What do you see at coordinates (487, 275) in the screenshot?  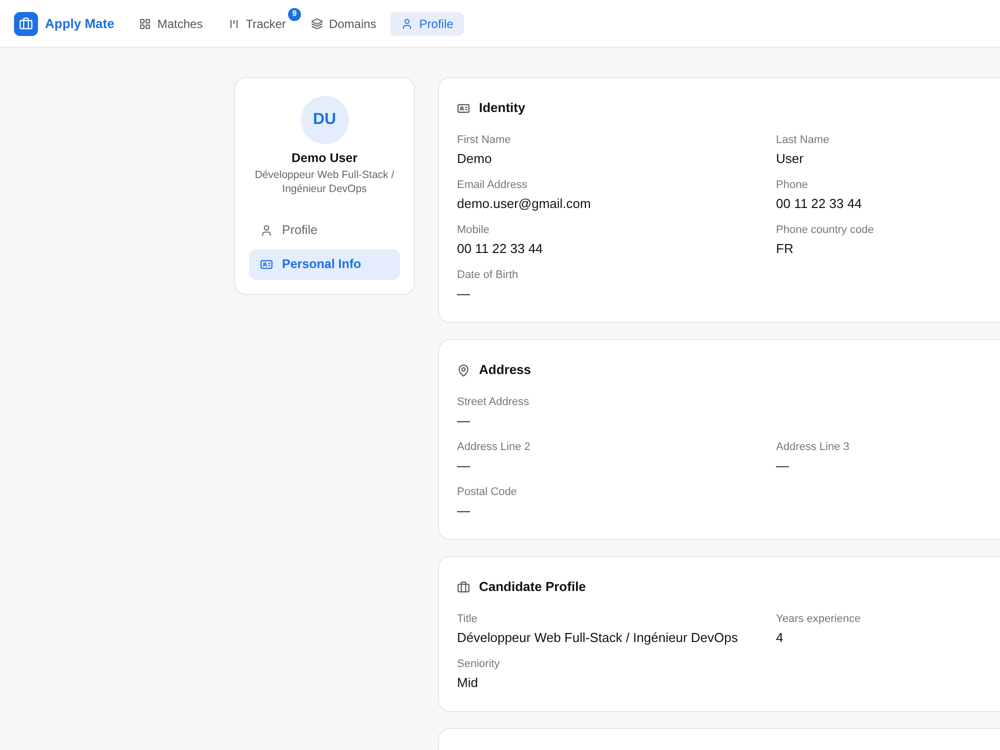 I see `field-label: Date of Birth` at bounding box center [487, 275].